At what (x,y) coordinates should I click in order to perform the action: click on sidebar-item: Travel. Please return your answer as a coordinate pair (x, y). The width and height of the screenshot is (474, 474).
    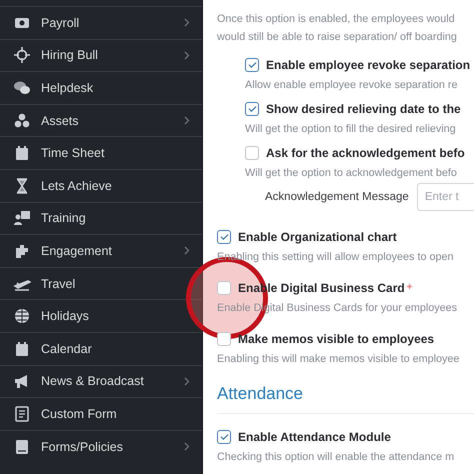
    Looking at the image, I should click on (101, 283).